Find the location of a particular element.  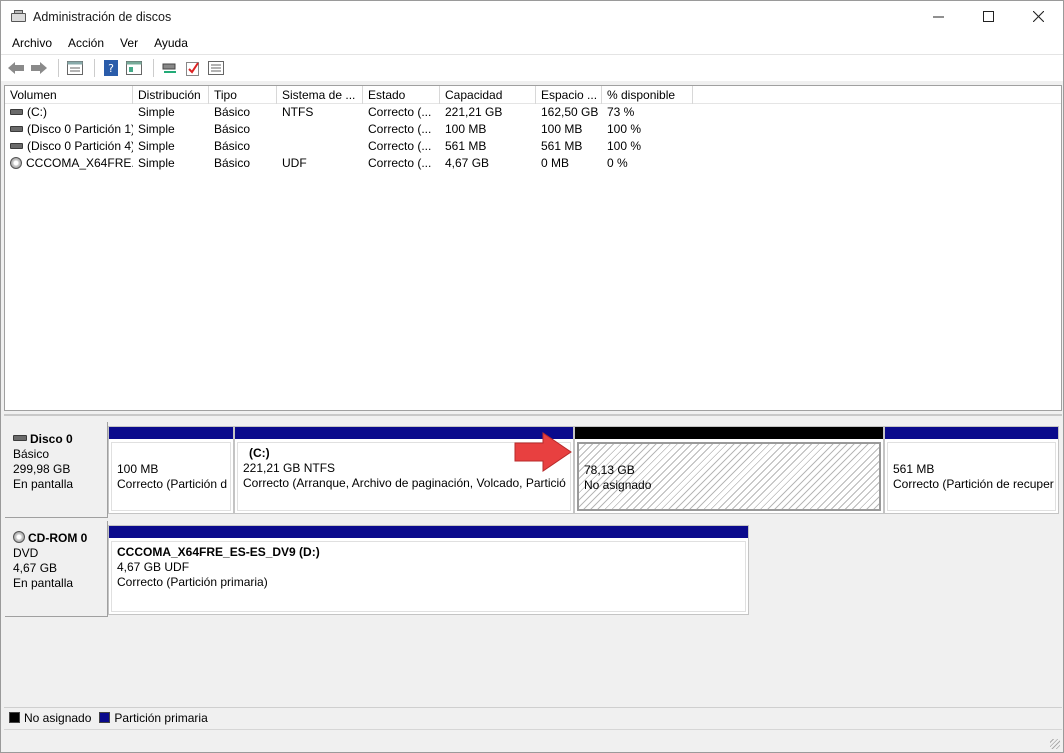

forward-button is located at coordinates (39, 68).